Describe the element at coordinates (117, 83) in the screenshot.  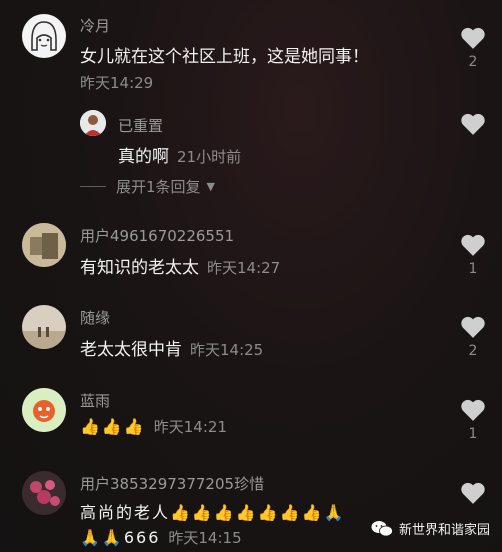
I see `comment-time: 昨天14:29` at that location.